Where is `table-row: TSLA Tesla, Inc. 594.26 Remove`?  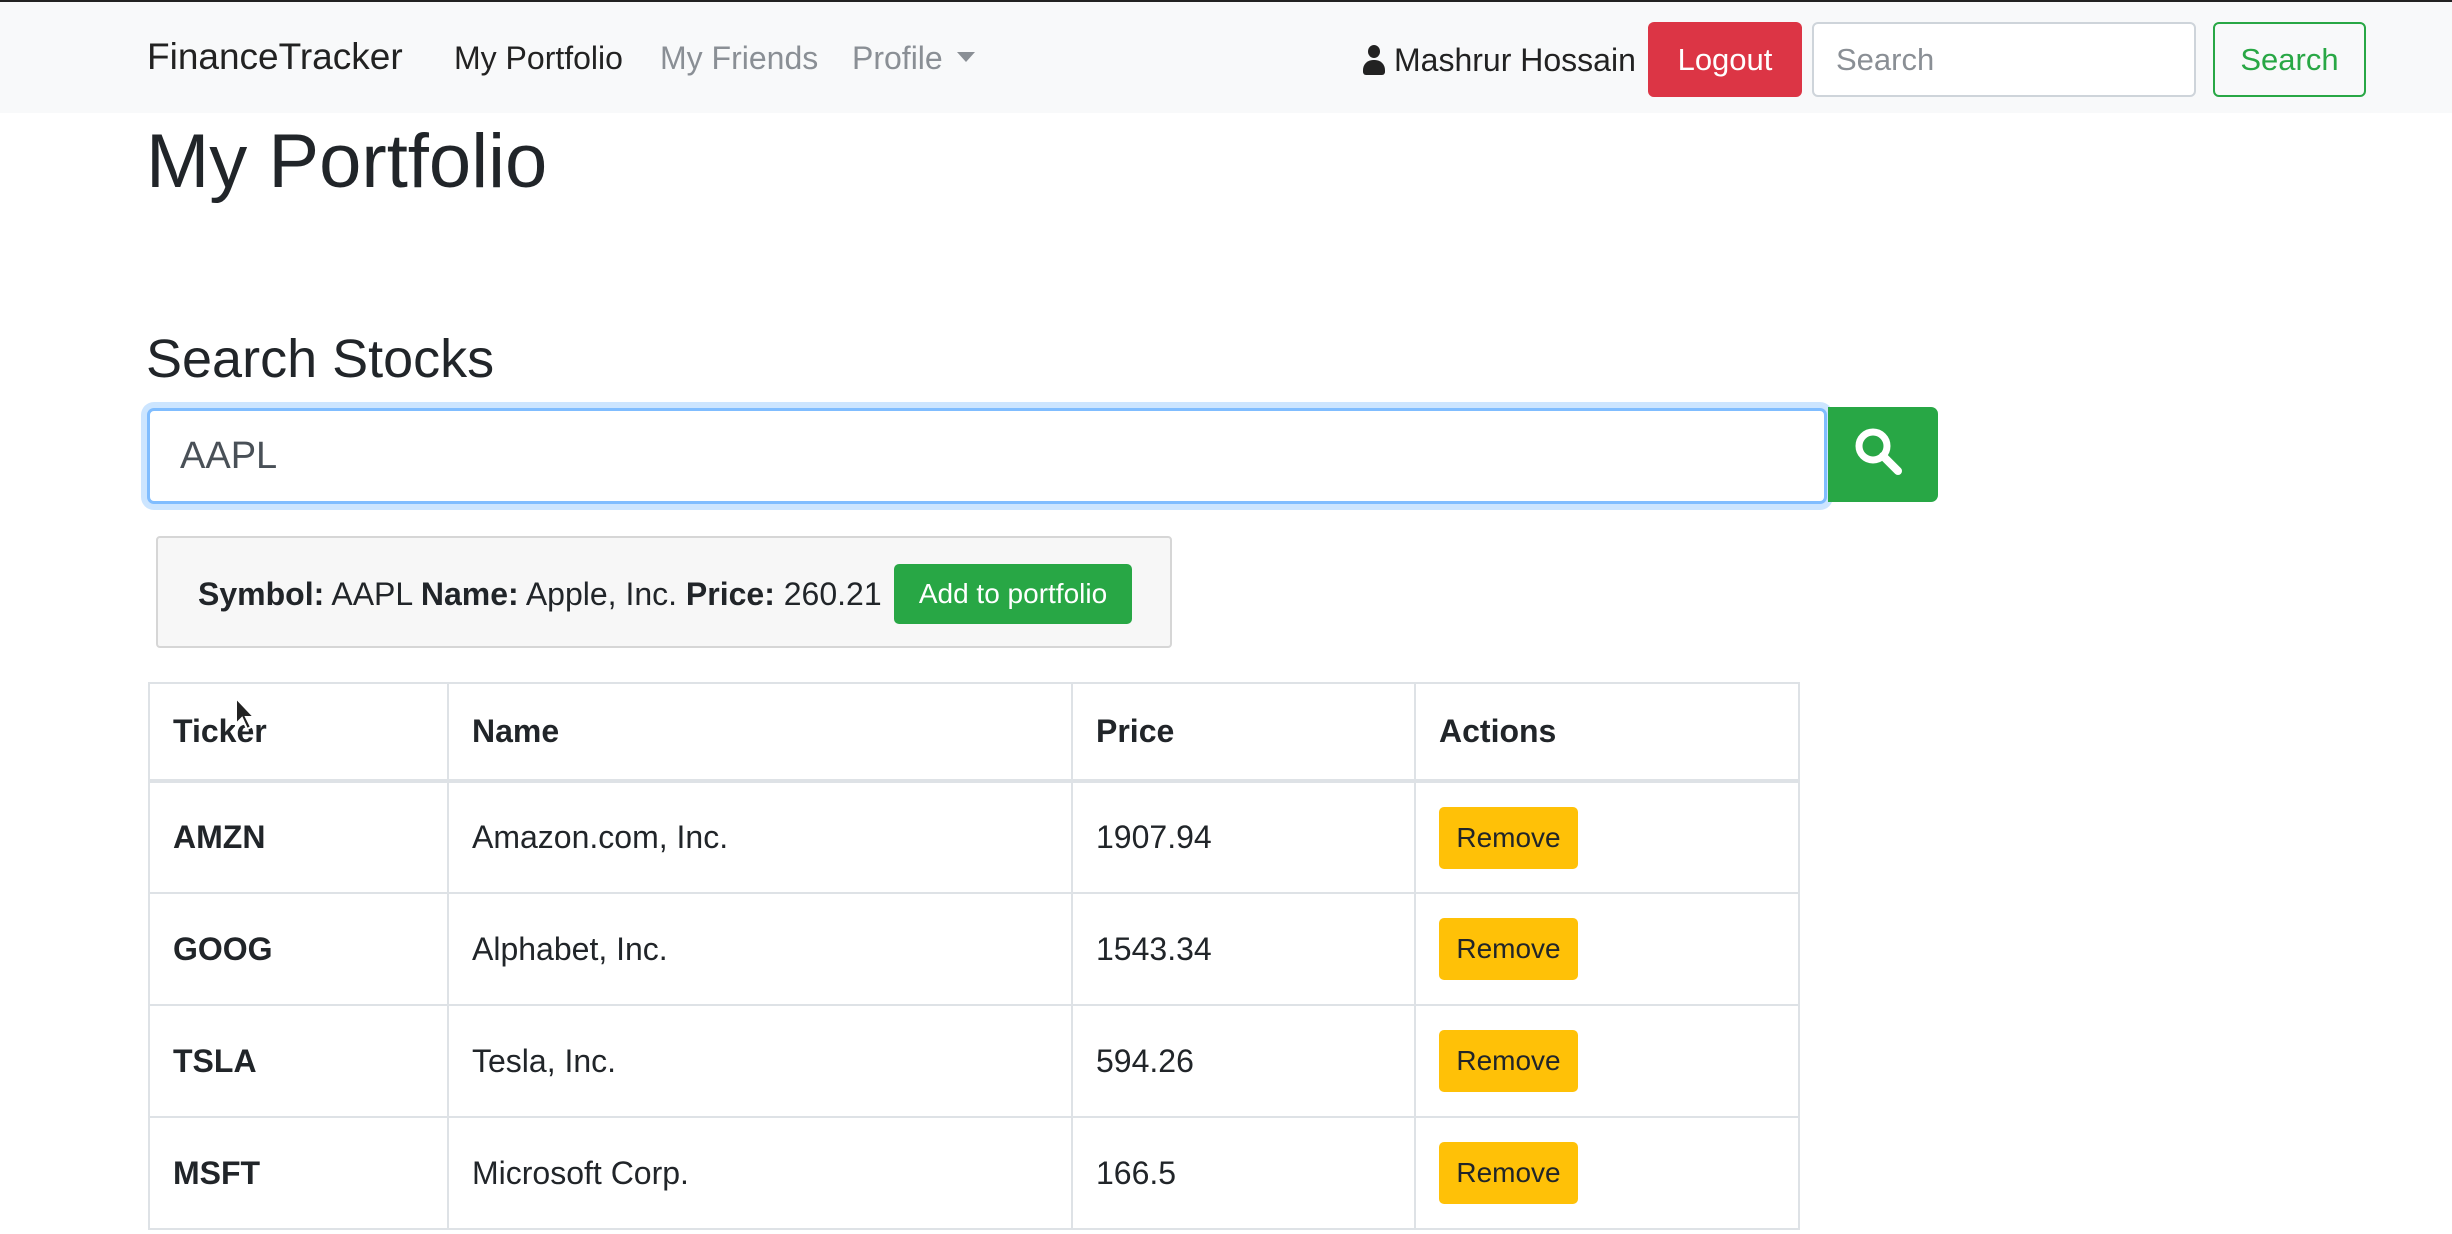 table-row: TSLA Tesla, Inc. 594.26 Remove is located at coordinates (974, 1061).